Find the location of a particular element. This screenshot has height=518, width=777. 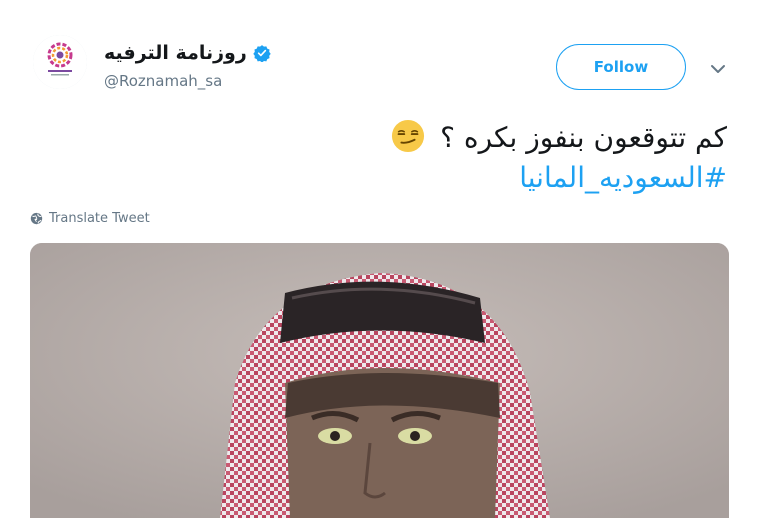

user-info: روزنامة الترفيه @Roznamah_sa is located at coordinates (187, 65).